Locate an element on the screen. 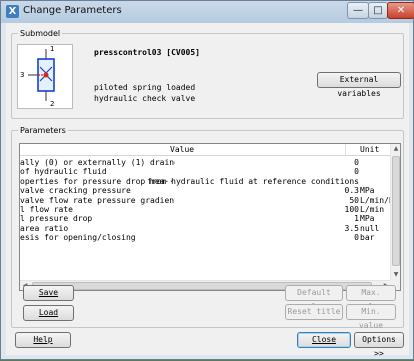 The width and height of the screenshot is (414, 361). save-button-label: Save is located at coordinates (48, 292).